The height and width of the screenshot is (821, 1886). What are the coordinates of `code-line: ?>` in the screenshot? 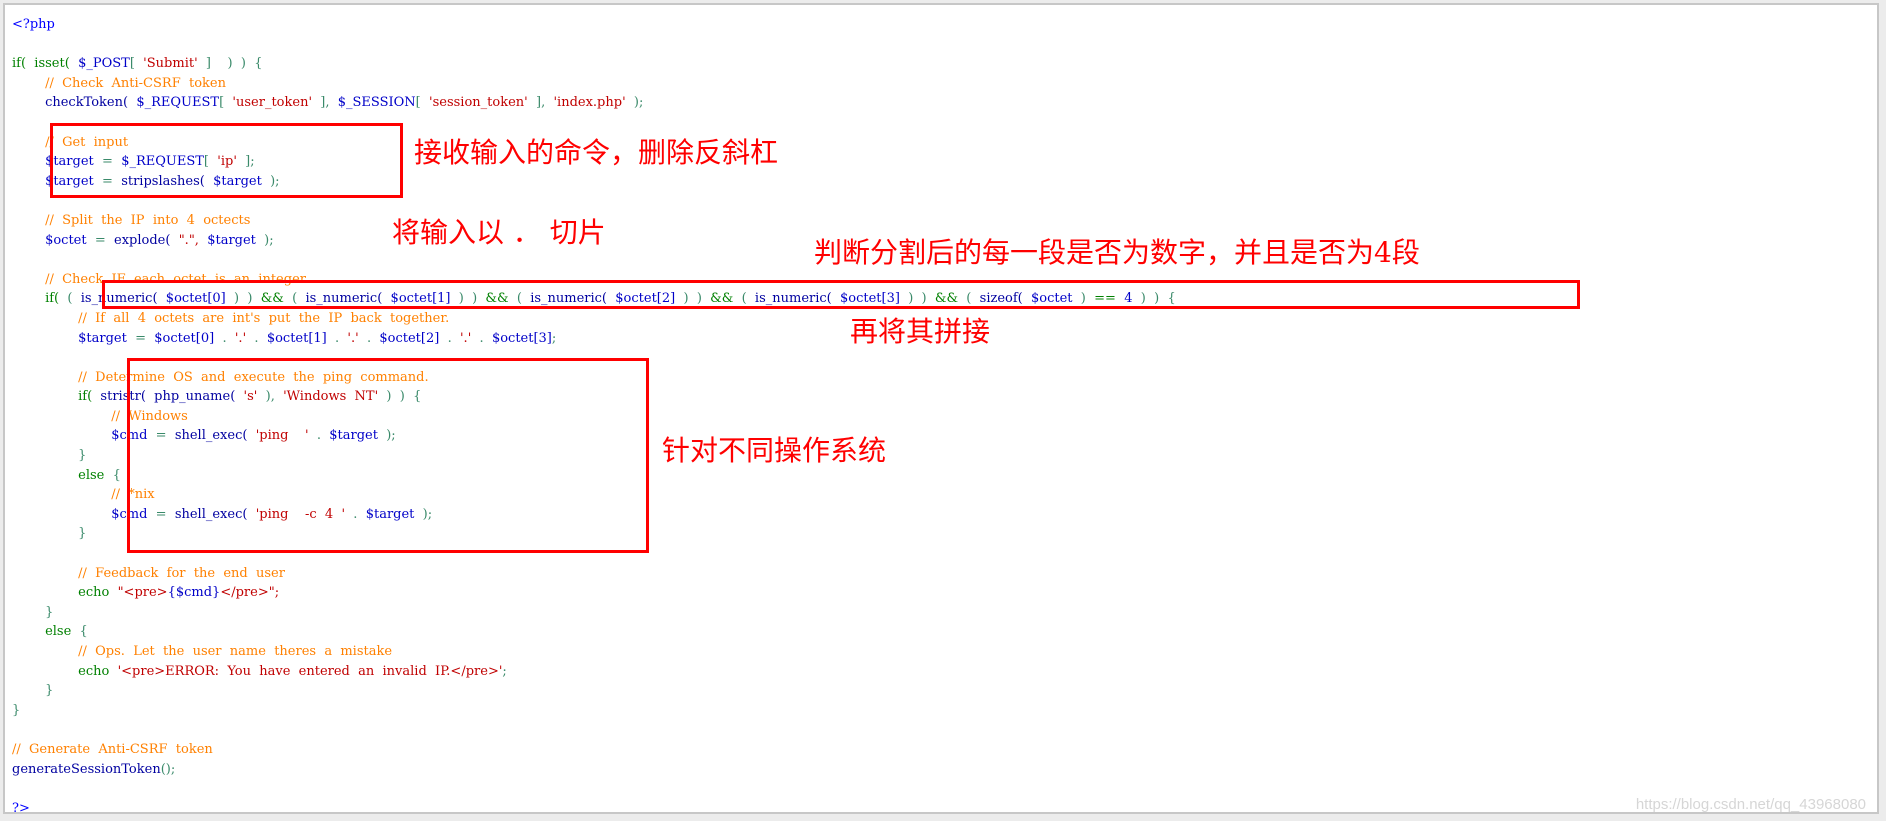 It's located at (594, 809).